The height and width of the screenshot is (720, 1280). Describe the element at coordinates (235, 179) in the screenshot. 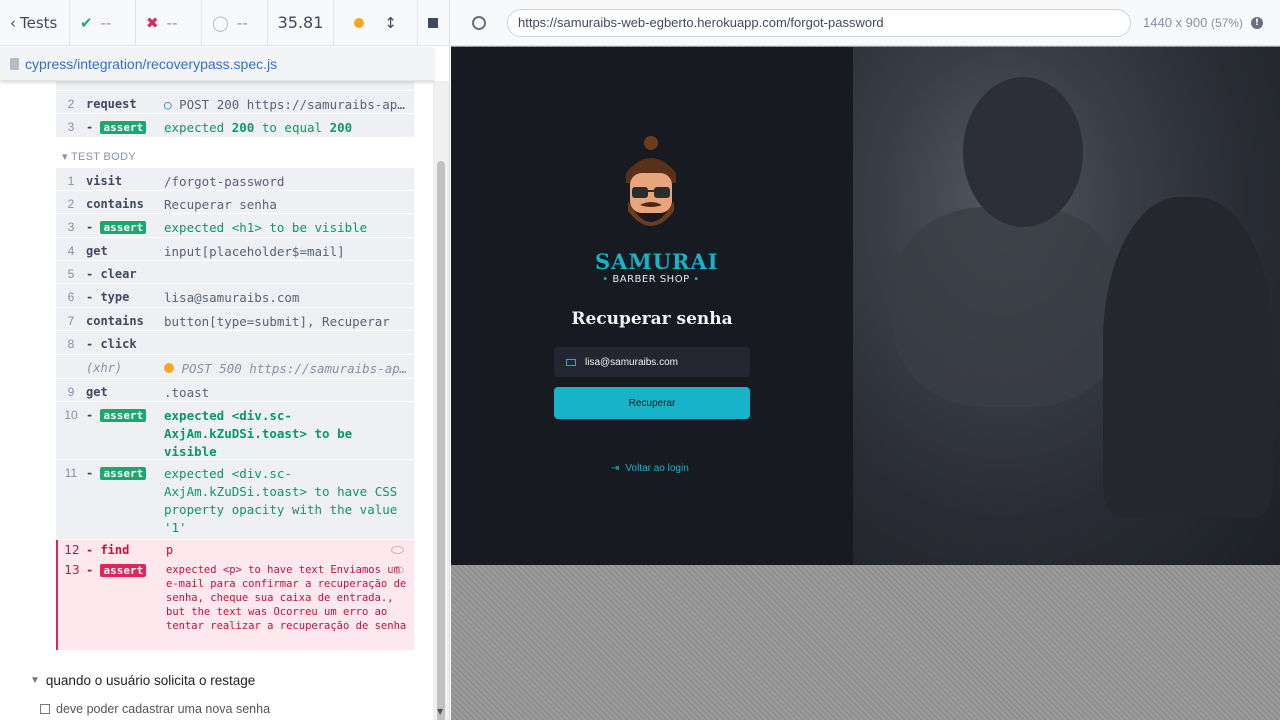

I see `command-row: 1 visit/forgot-password` at that location.